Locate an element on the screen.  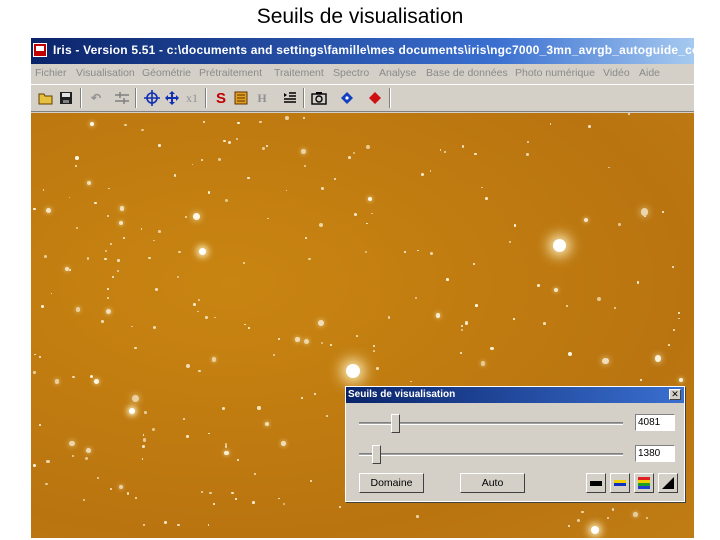
low-threshold-slider-thumb is located at coordinates (376, 454).